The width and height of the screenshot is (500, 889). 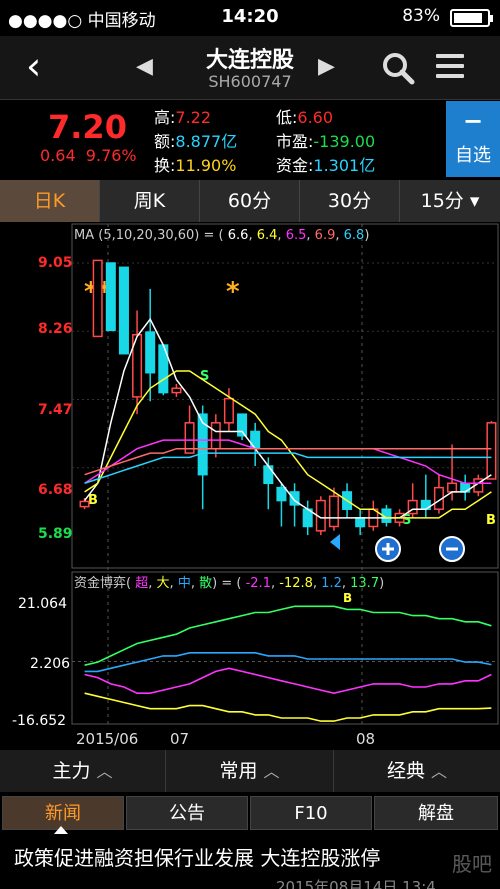 What do you see at coordinates (193, 117) in the screenshot?
I see `high-value: 7.22` at bounding box center [193, 117].